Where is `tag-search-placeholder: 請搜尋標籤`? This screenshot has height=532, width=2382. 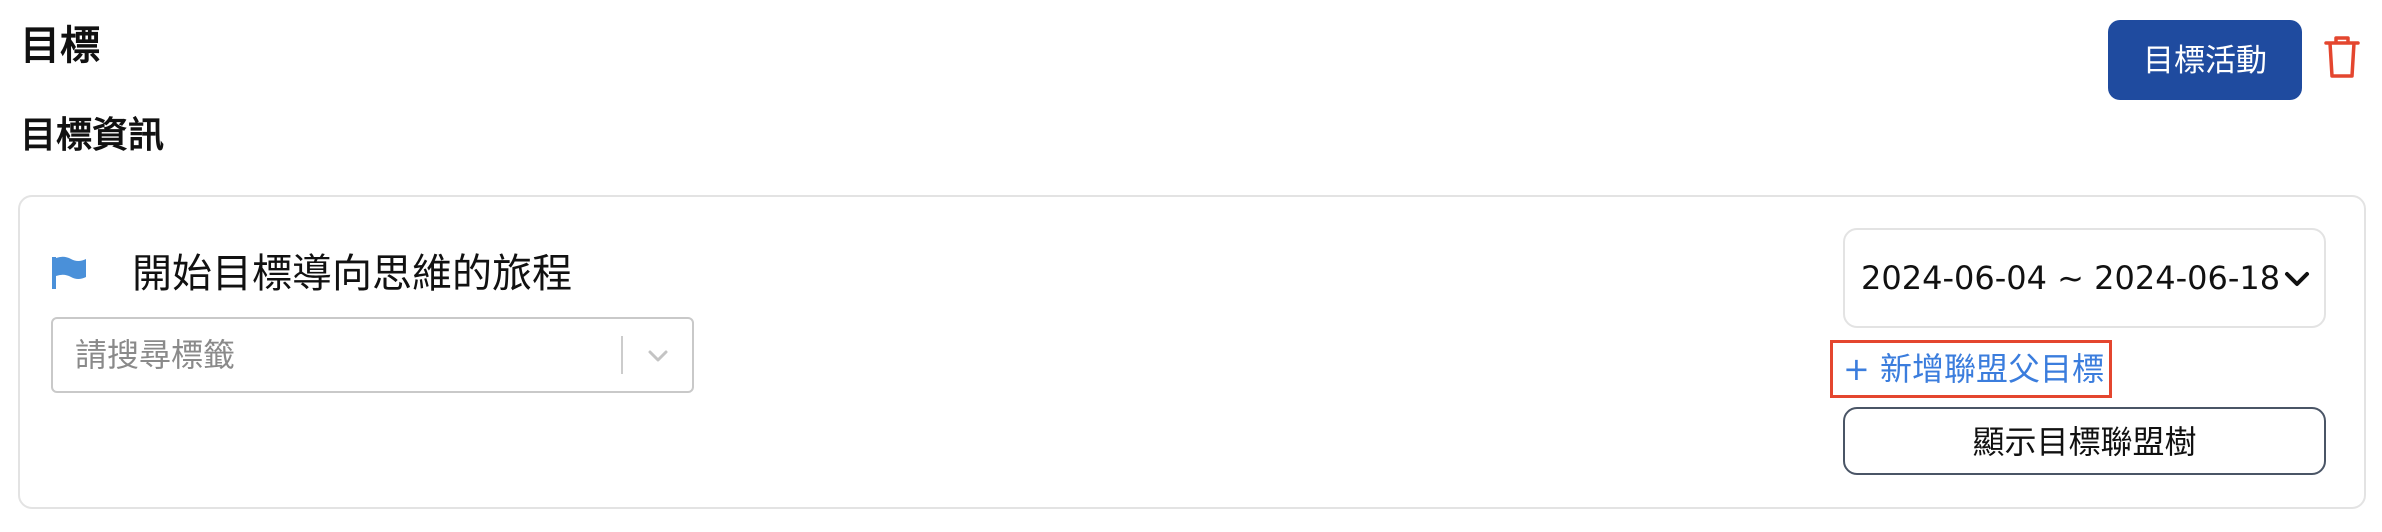
tag-search-placeholder: 請搜尋標籤 is located at coordinates (155, 355).